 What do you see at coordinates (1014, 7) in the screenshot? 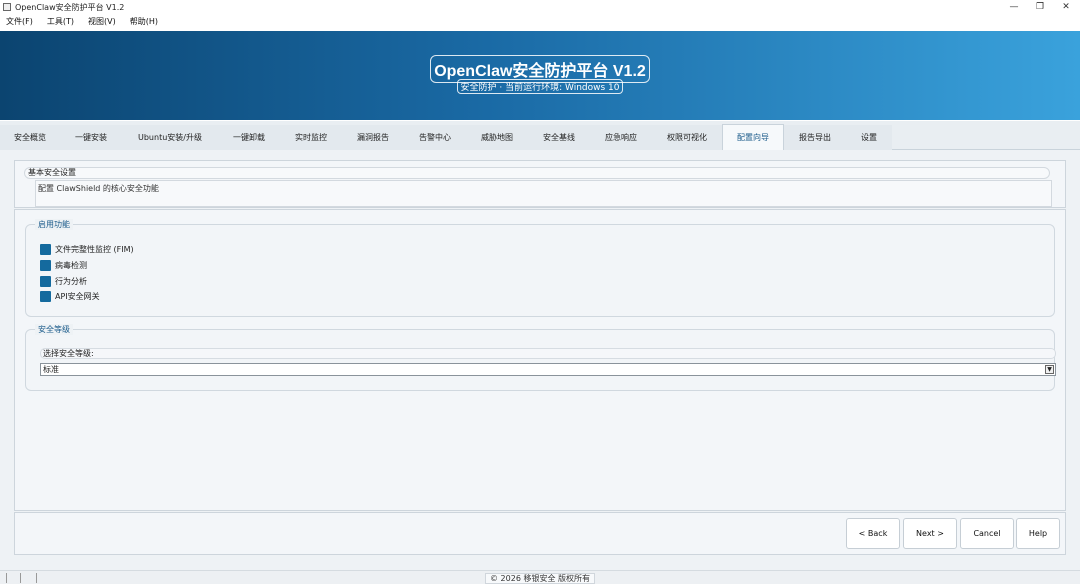
I see `minimize-button: —` at bounding box center [1014, 7].